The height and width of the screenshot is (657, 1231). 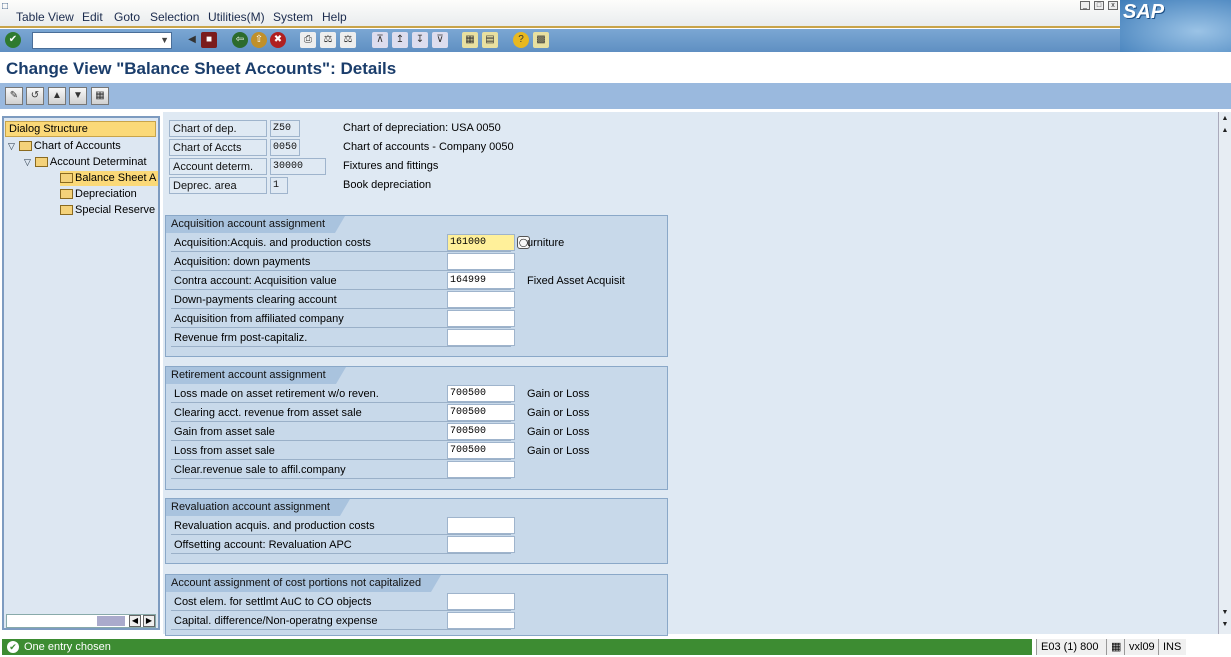 What do you see at coordinates (1071, 647) in the screenshot?
I see `system-info: E03 (1) 800` at bounding box center [1071, 647].